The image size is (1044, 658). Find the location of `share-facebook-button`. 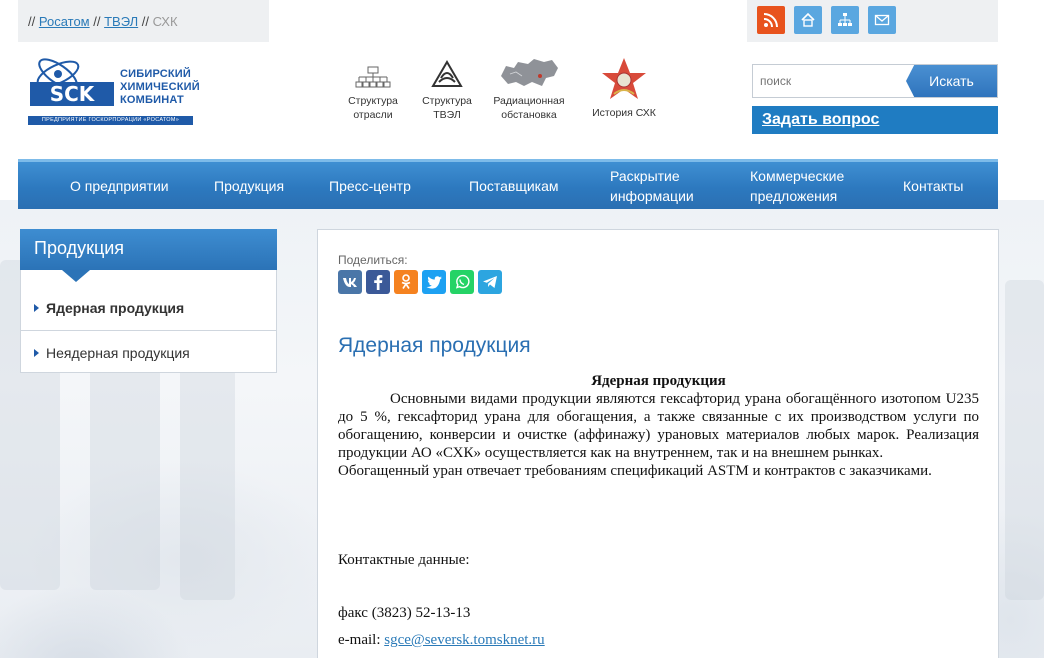

share-facebook-button is located at coordinates (378, 282).